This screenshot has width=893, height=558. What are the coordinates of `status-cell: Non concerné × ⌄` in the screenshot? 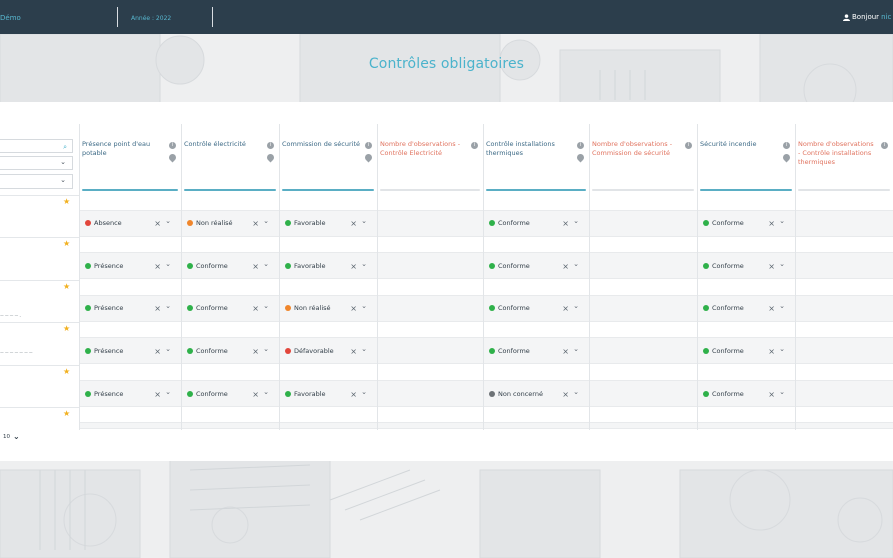 It's located at (537, 394).